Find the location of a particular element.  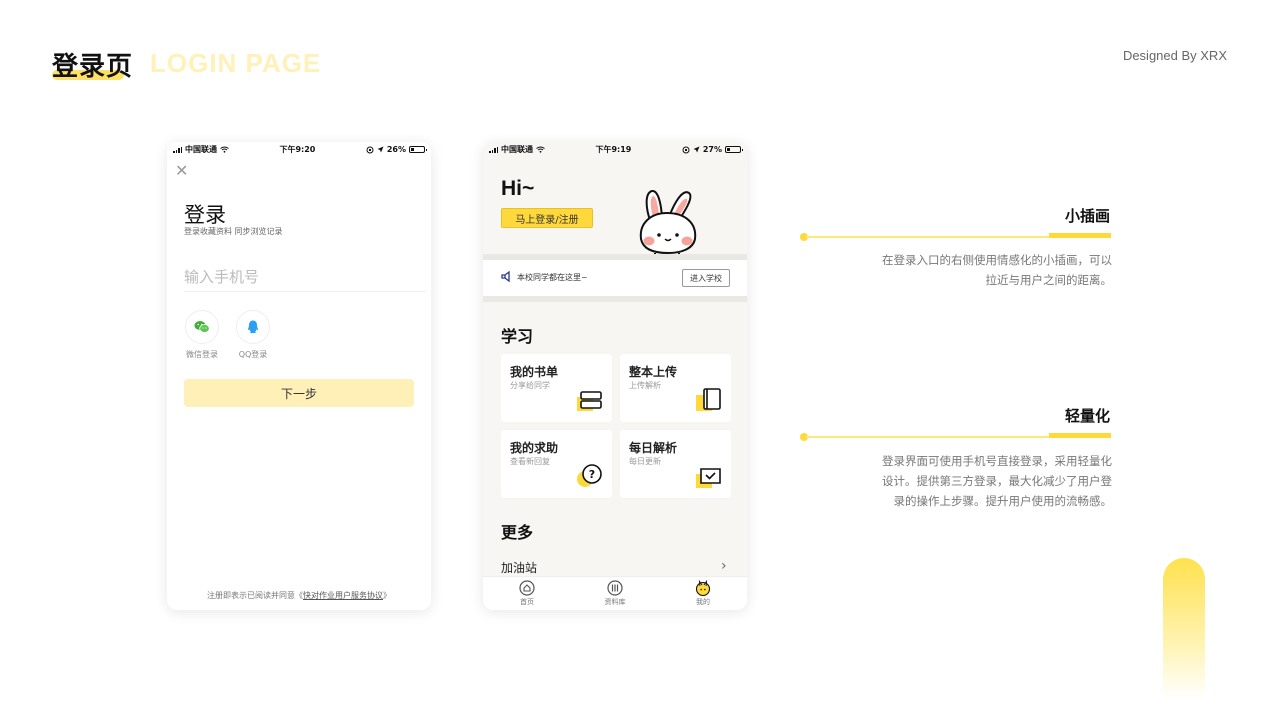

card-subtitle: 每日更新 is located at coordinates (645, 461).